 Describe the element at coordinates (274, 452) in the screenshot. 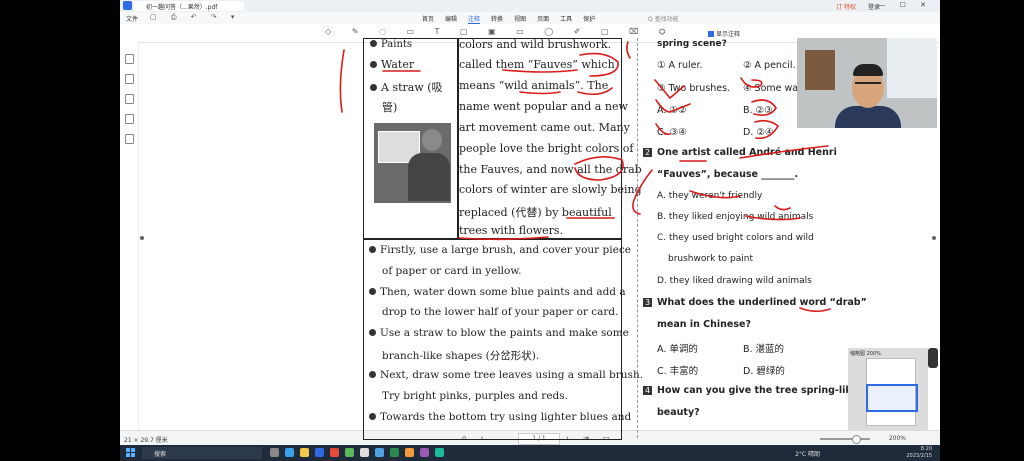

I see `taskview-icon` at that location.